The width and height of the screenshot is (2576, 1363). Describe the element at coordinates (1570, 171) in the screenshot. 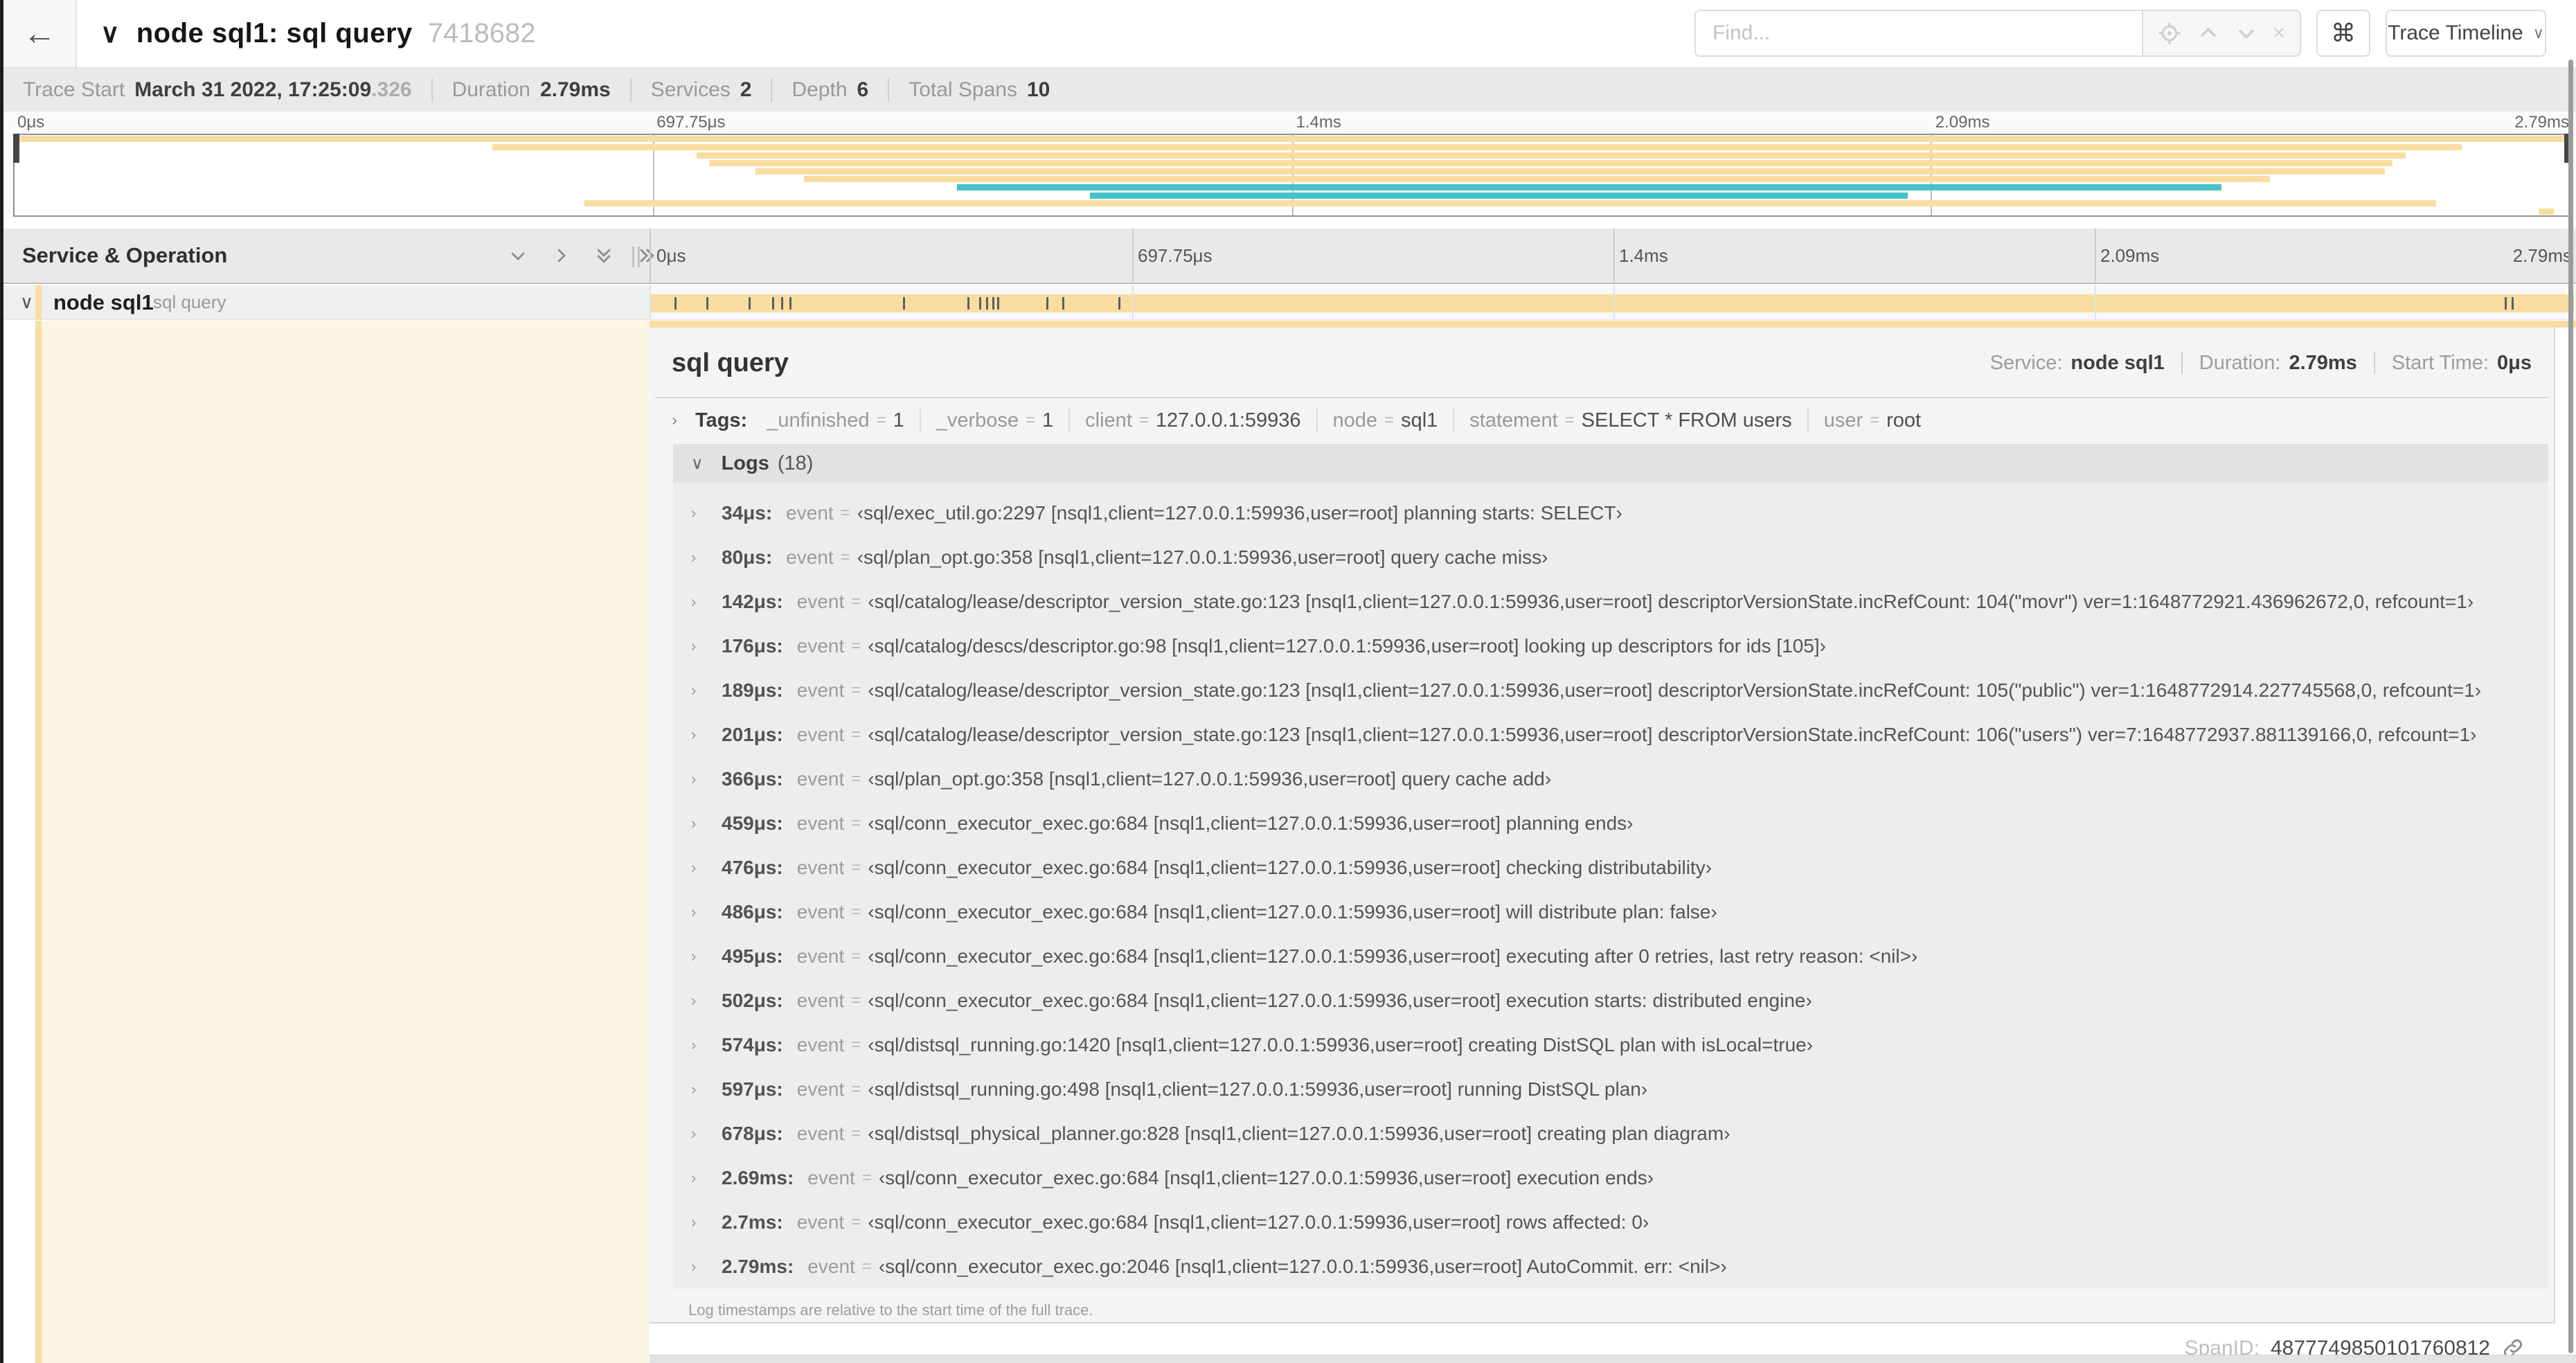

I see `minimap-span-bar` at that location.